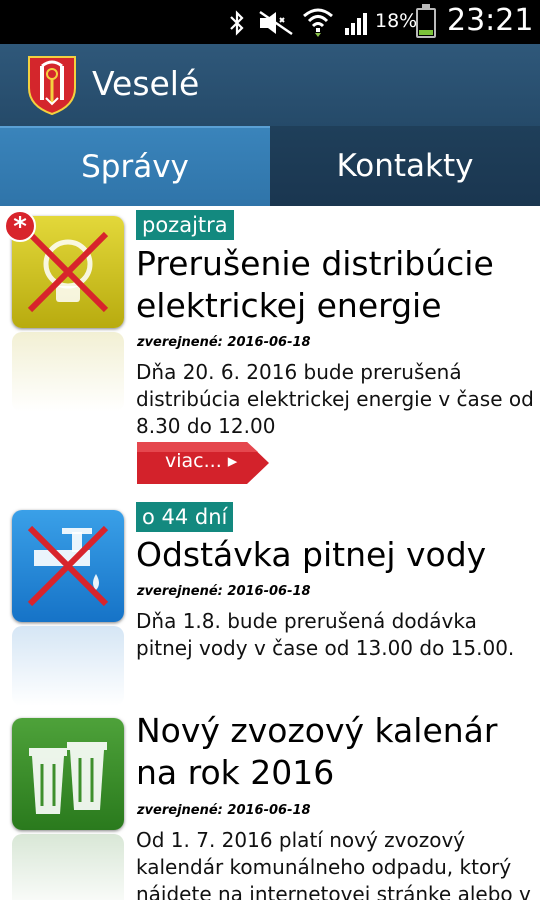 The width and height of the screenshot is (540, 900). Describe the element at coordinates (52, 85) in the screenshot. I see `crest-icon` at that location.